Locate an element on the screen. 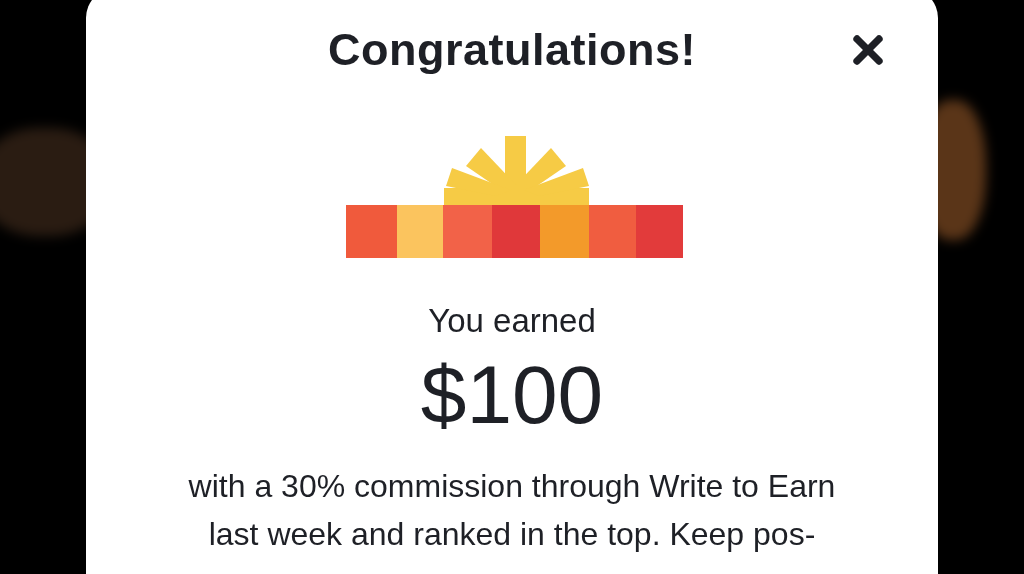  earned-amount: $100 is located at coordinates (512, 395).